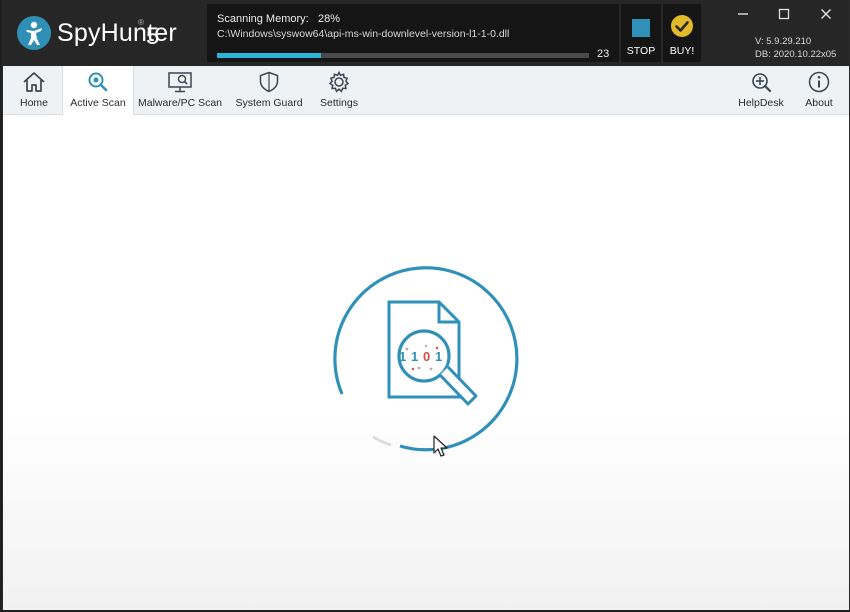 This screenshot has width=850, height=612. Describe the element at coordinates (795, 48) in the screenshot. I see `version-info: V: 5.9.29.210 DB: 2020.10.22x05` at that location.